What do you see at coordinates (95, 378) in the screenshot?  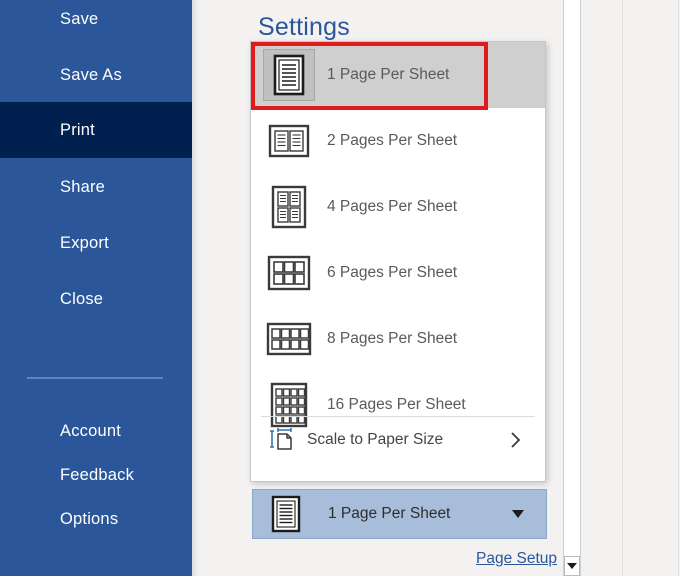 I see `sidebar-divider` at bounding box center [95, 378].